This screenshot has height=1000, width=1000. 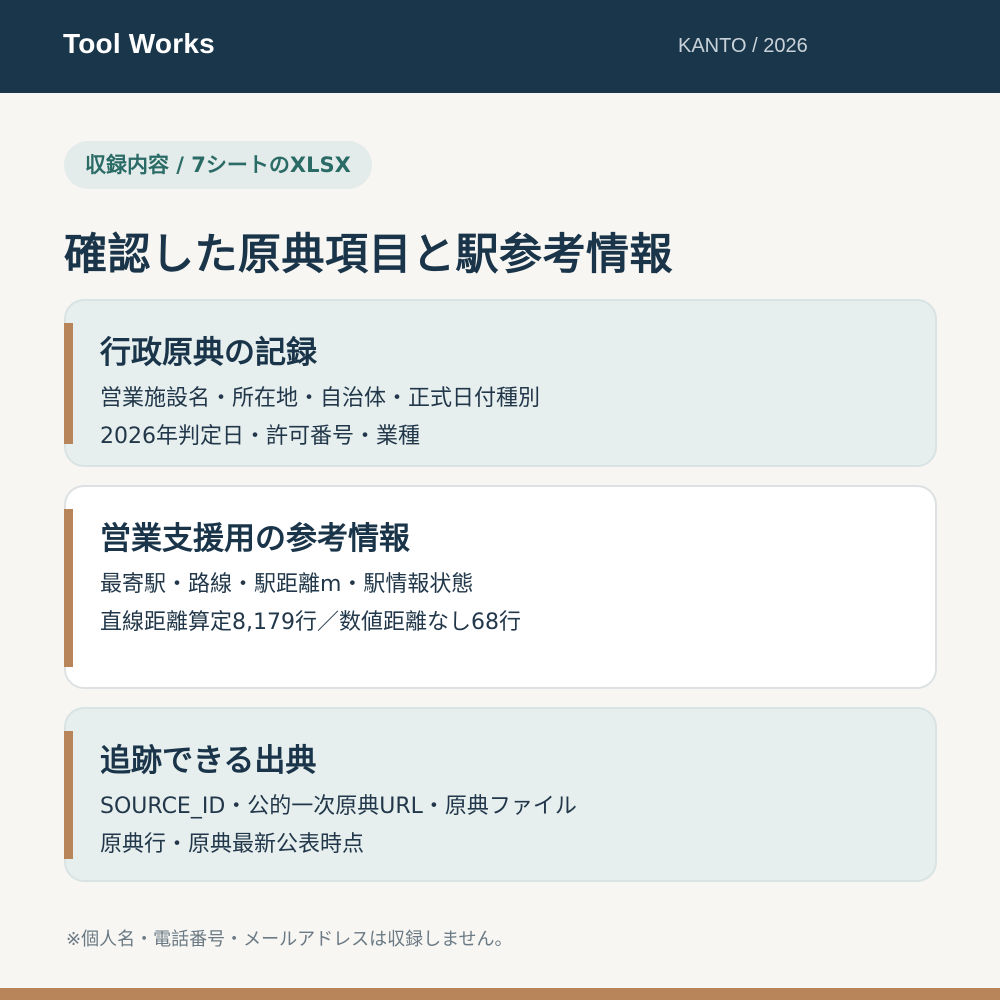 What do you see at coordinates (500, 994) in the screenshot?
I see `bottom-accent-bar` at bounding box center [500, 994].